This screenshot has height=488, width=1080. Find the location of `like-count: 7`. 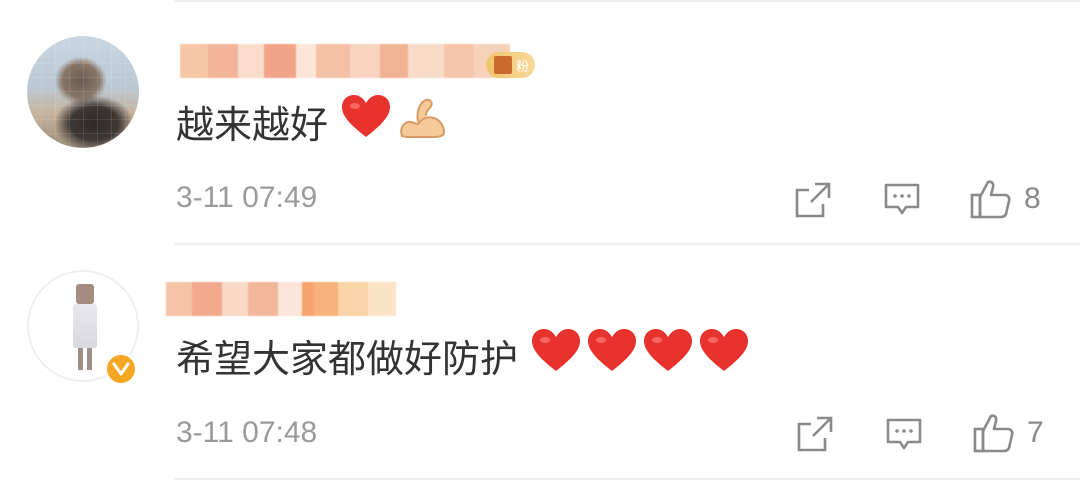

like-count: 7 is located at coordinates (1035, 432).